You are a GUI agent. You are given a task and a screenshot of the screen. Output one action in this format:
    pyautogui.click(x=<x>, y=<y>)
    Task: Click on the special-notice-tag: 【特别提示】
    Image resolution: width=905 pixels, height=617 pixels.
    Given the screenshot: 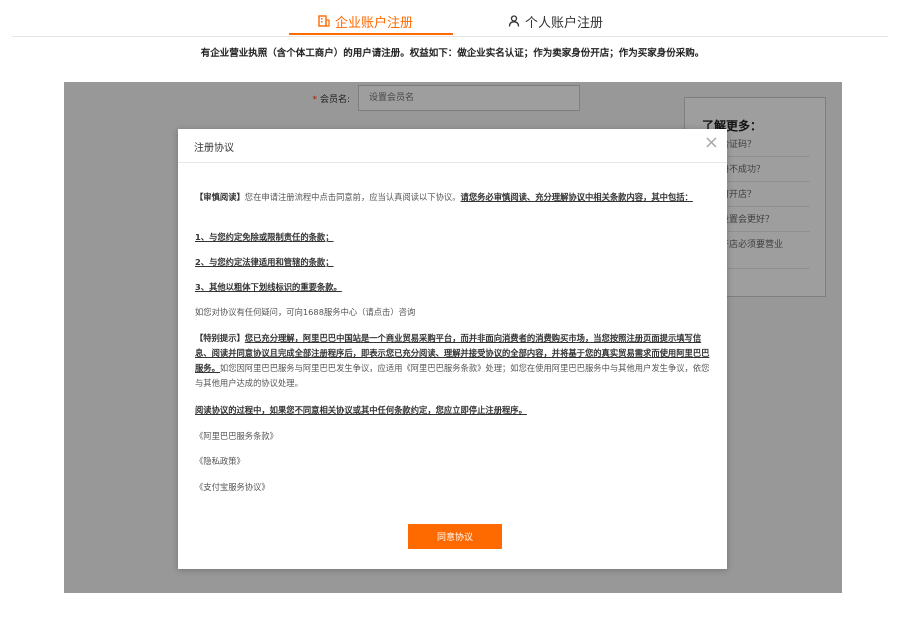 What is the action you would take?
    pyautogui.click(x=220, y=338)
    